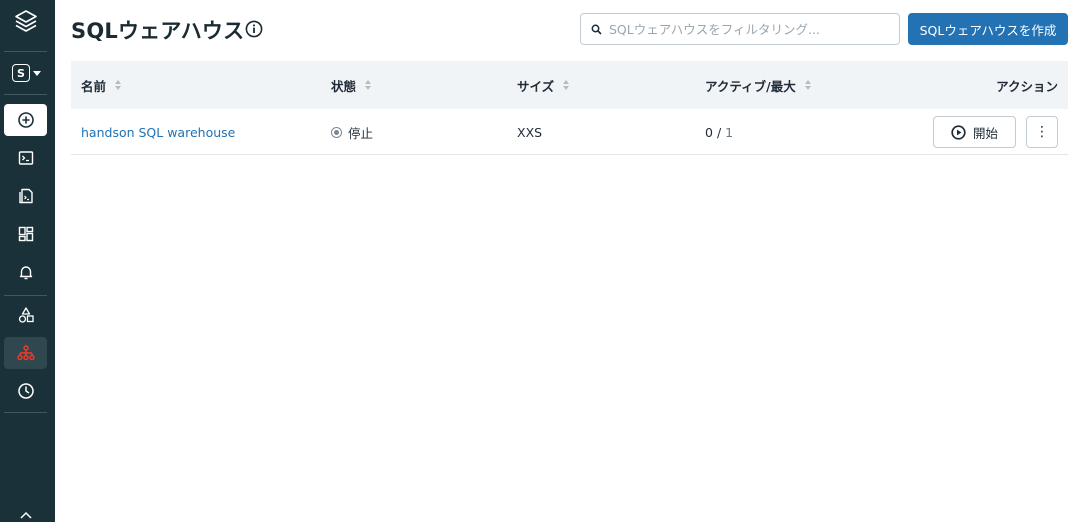  I want to click on plus-circle-icon, so click(25, 120).